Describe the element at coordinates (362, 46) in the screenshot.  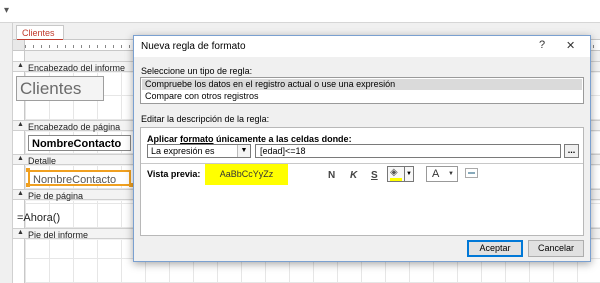
I see `dialog-titlebar: Nueva regla de formato ? ✕` at that location.